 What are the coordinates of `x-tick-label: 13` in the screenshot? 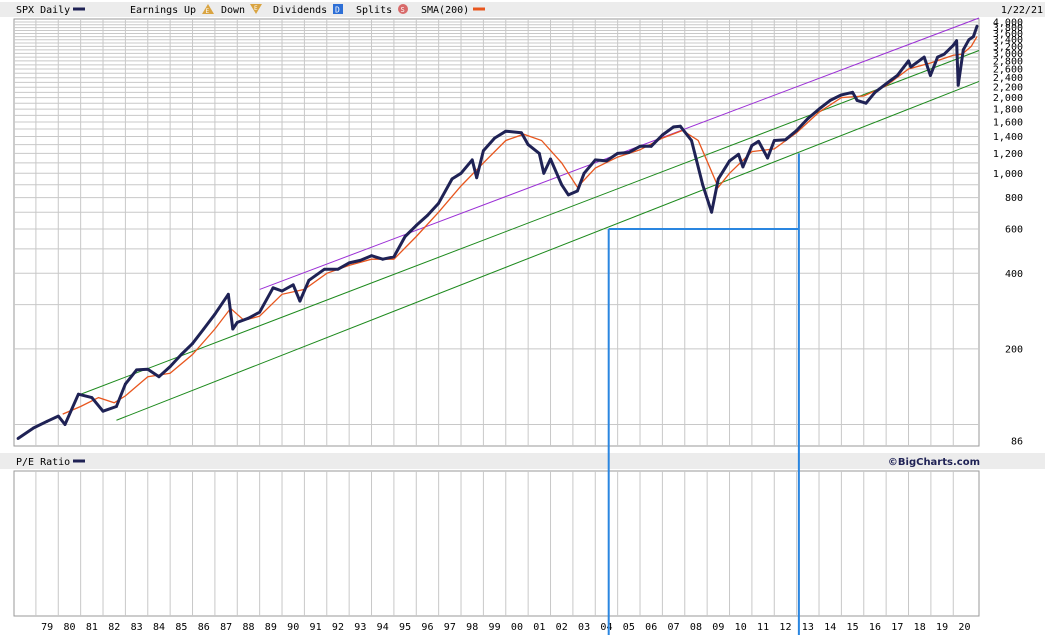 It's located at (808, 627).